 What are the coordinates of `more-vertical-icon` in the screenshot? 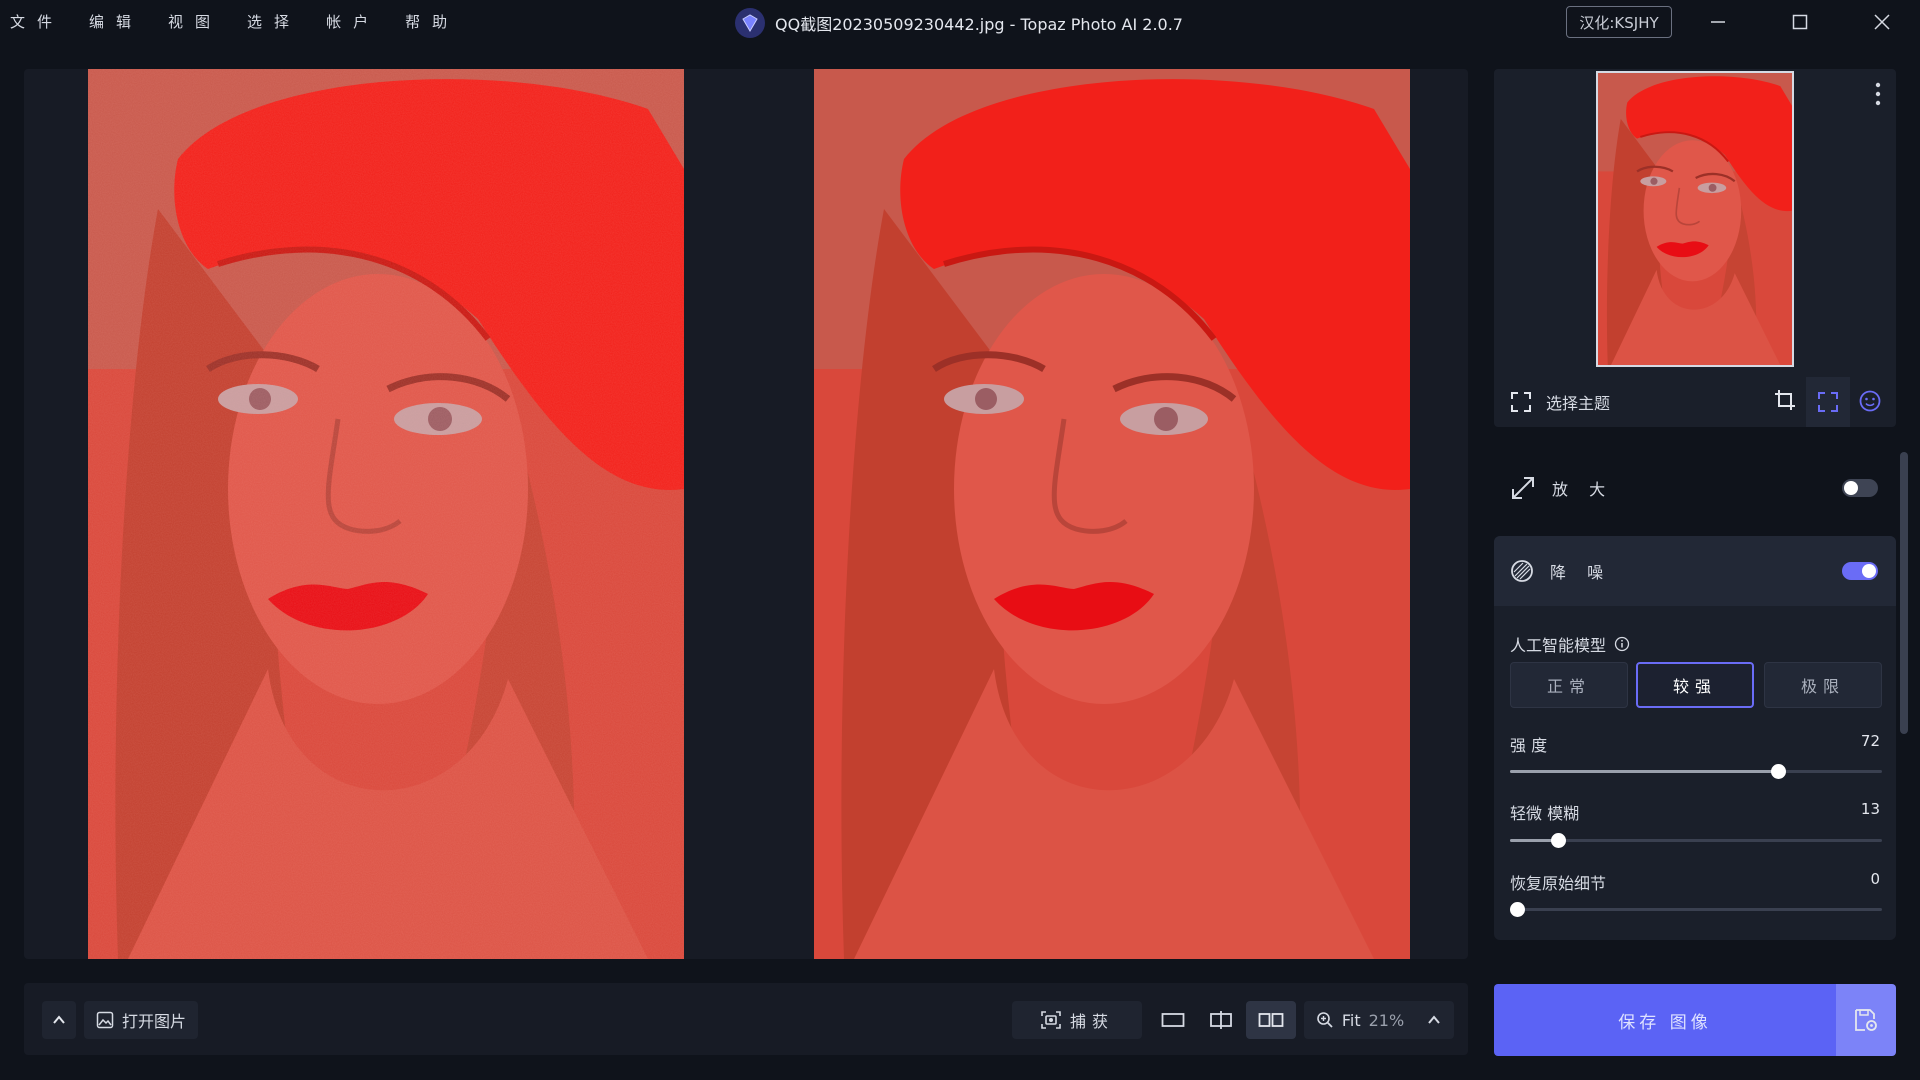 It's located at (1878, 94).